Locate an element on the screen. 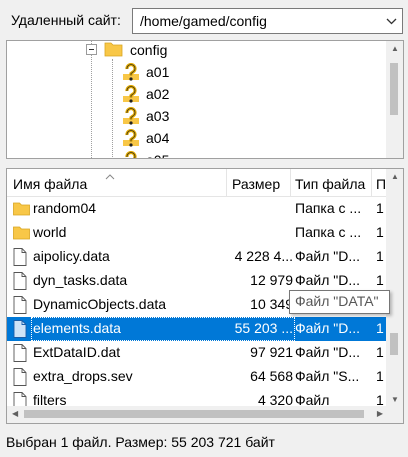 This screenshot has width=408, height=457. tree-node-a05: a05 is located at coordinates (145, 153).